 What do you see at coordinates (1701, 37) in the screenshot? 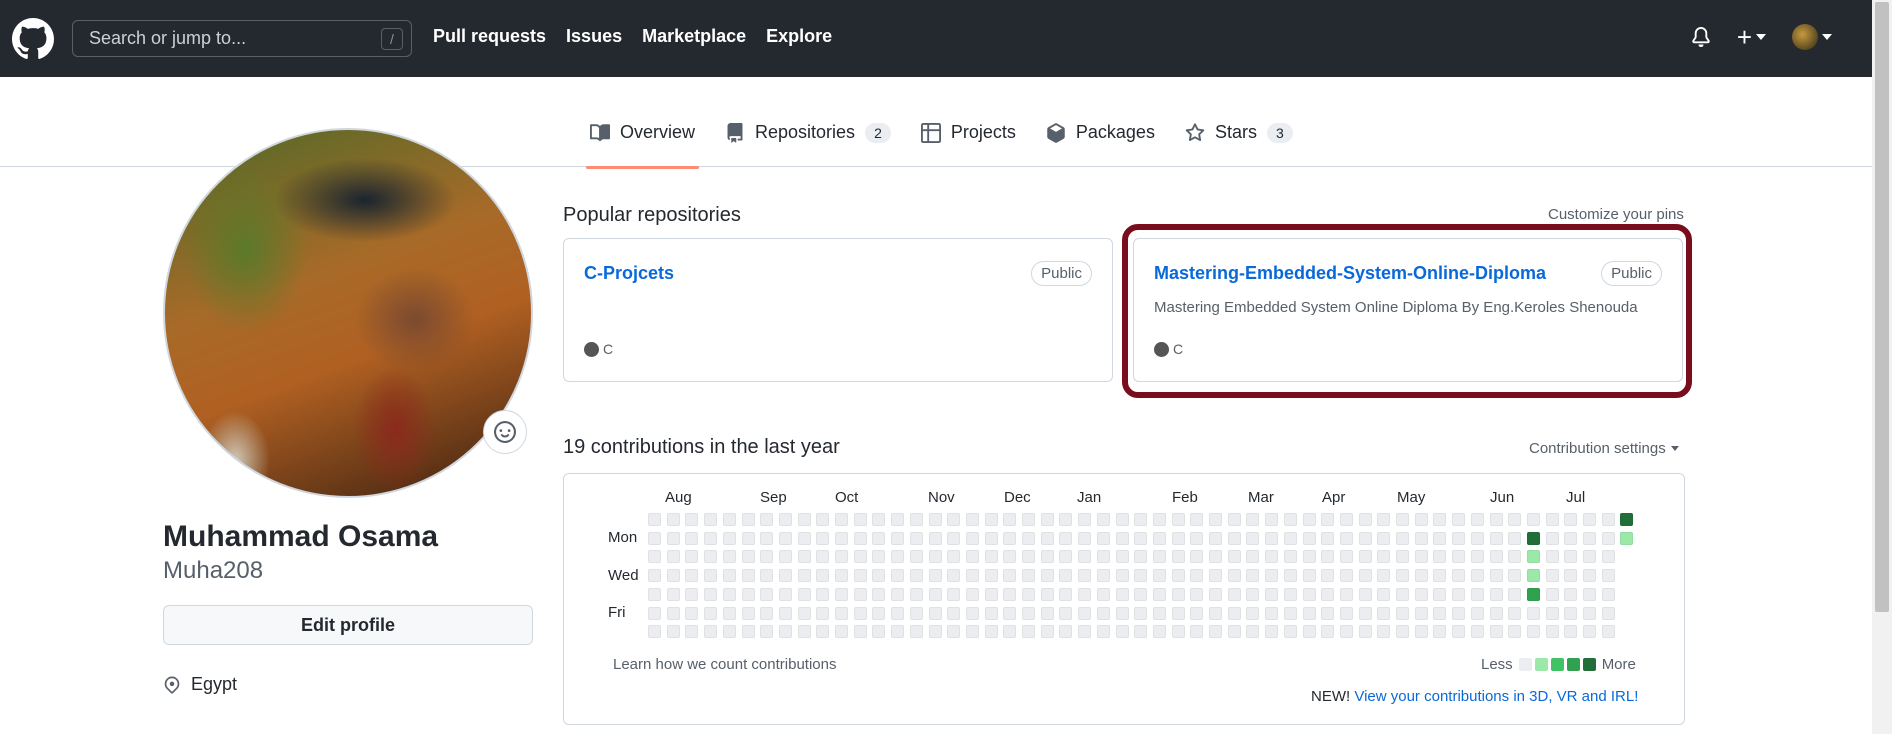
I see `bell-icon` at bounding box center [1701, 37].